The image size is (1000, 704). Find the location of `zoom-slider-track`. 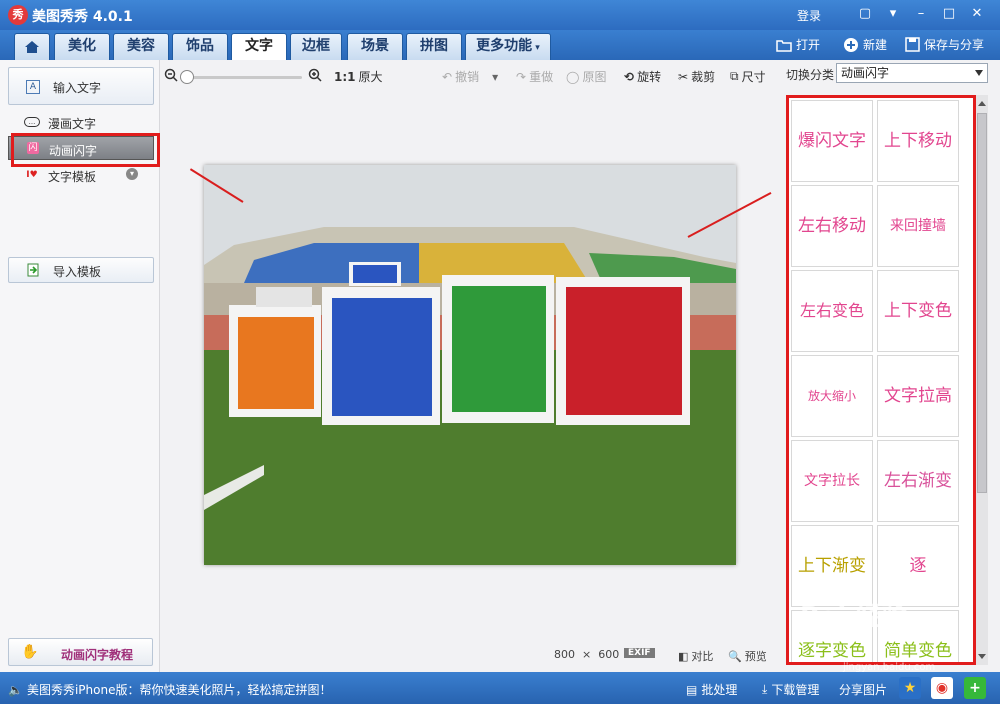

zoom-slider-track is located at coordinates (243, 77).